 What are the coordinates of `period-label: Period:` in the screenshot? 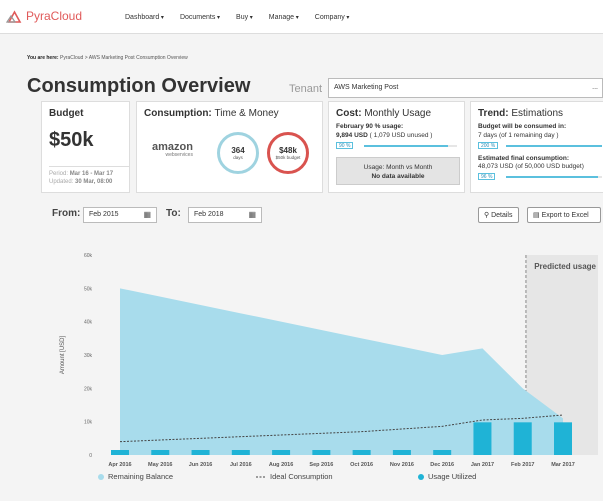 It's located at (59, 174).